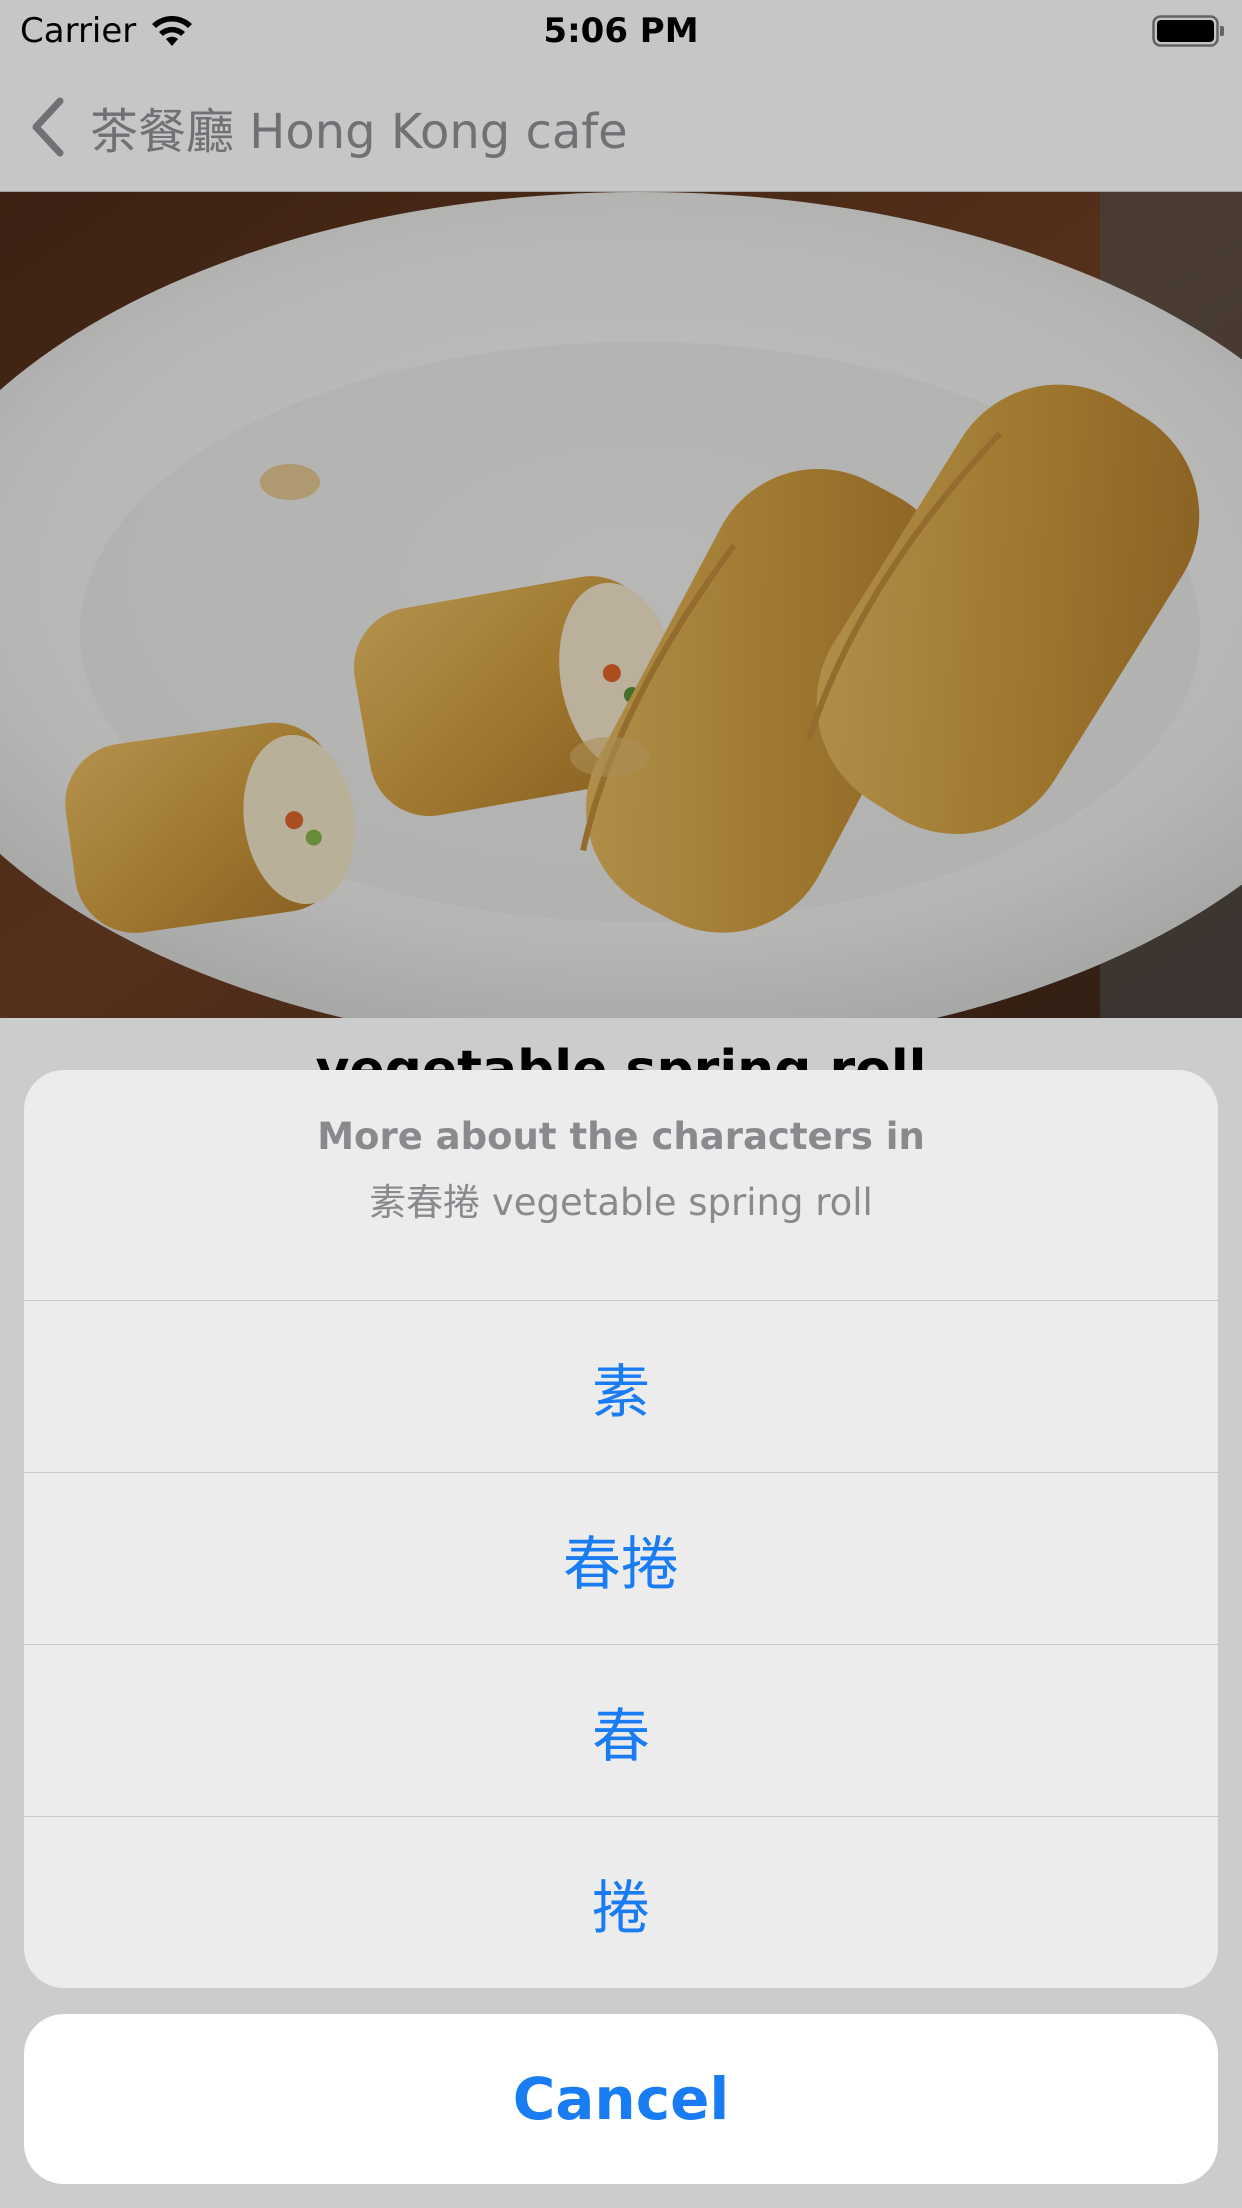  What do you see at coordinates (621, 1559) in the screenshot?
I see `action-button-chun-juan: 春捲` at bounding box center [621, 1559].